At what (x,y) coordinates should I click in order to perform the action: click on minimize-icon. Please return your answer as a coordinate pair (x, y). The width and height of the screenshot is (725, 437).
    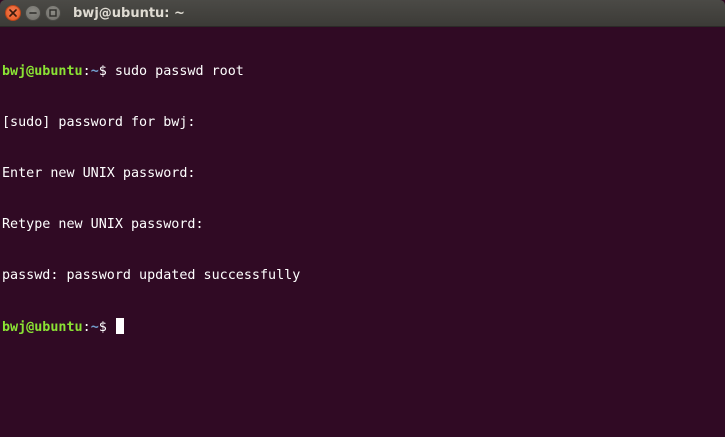
    Looking at the image, I should click on (33, 13).